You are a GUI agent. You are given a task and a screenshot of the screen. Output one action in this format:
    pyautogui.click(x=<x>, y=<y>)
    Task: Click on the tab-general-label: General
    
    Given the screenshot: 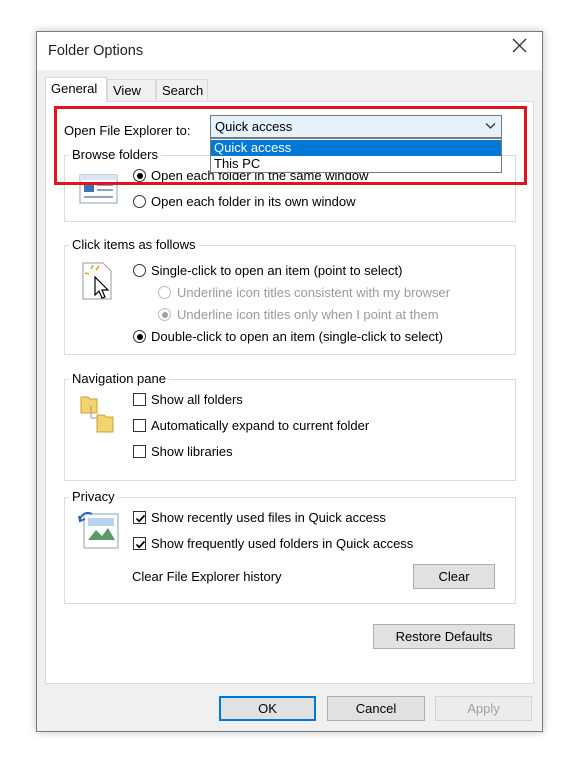 What is the action you would take?
    pyautogui.click(x=74, y=88)
    